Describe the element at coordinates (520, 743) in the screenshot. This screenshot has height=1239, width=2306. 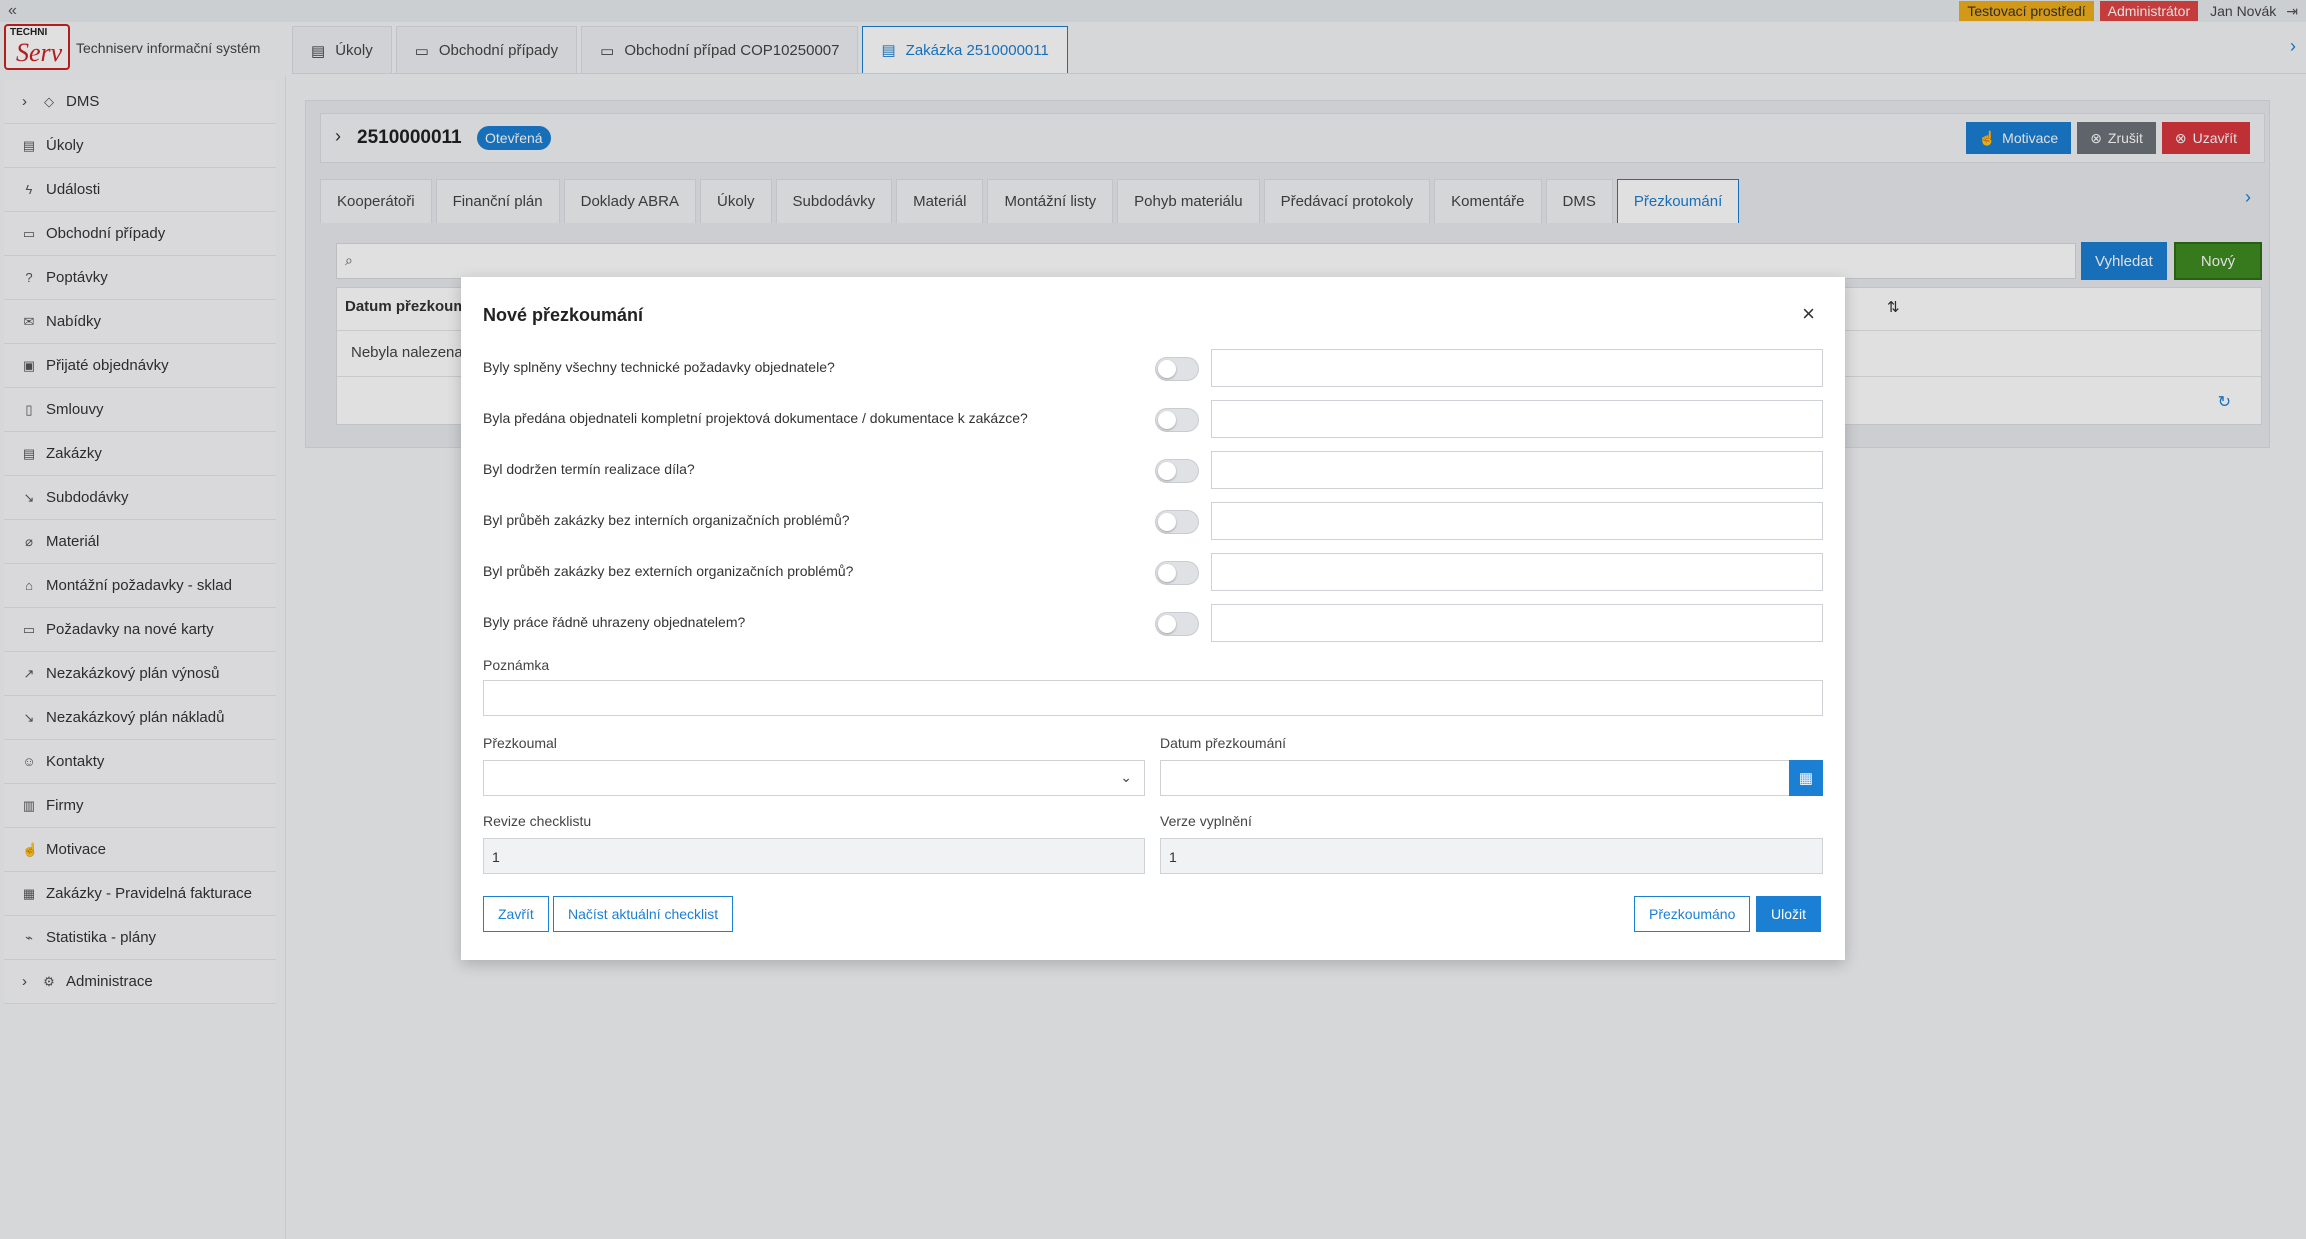
I see `reviewer-label: Přezkoumal` at that location.